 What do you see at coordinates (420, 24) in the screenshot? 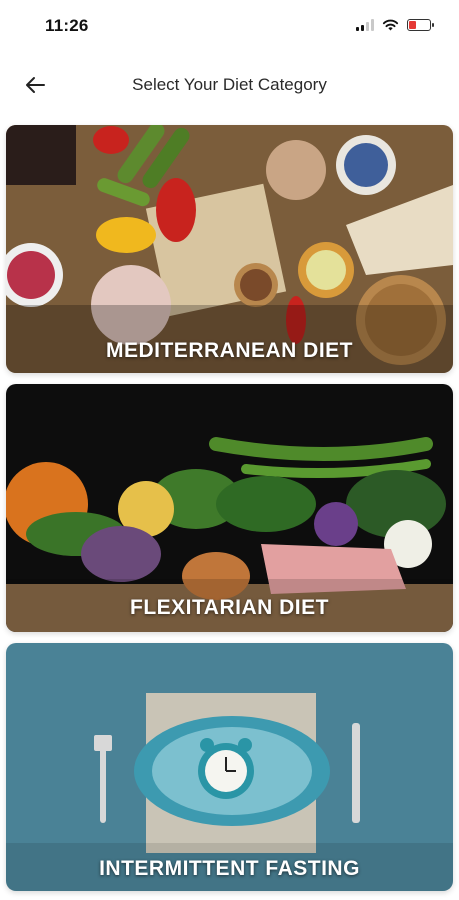
I see `battery-low-charging-icon` at bounding box center [420, 24].